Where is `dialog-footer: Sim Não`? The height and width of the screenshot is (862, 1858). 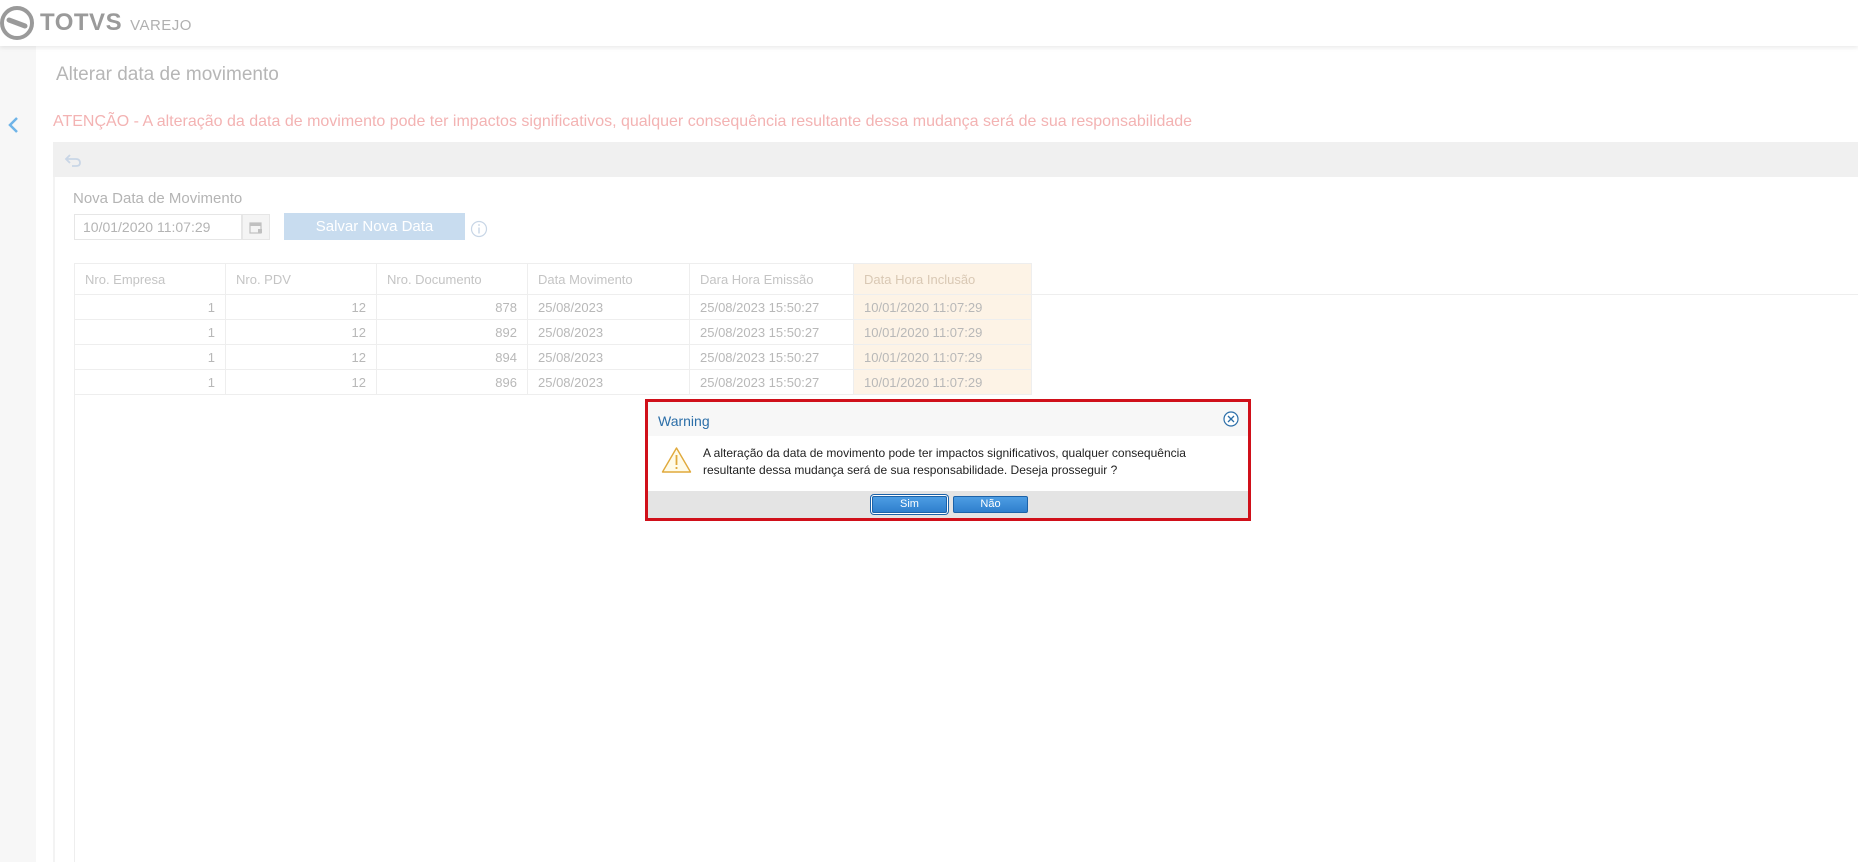
dialog-footer: Sim Não is located at coordinates (948, 504).